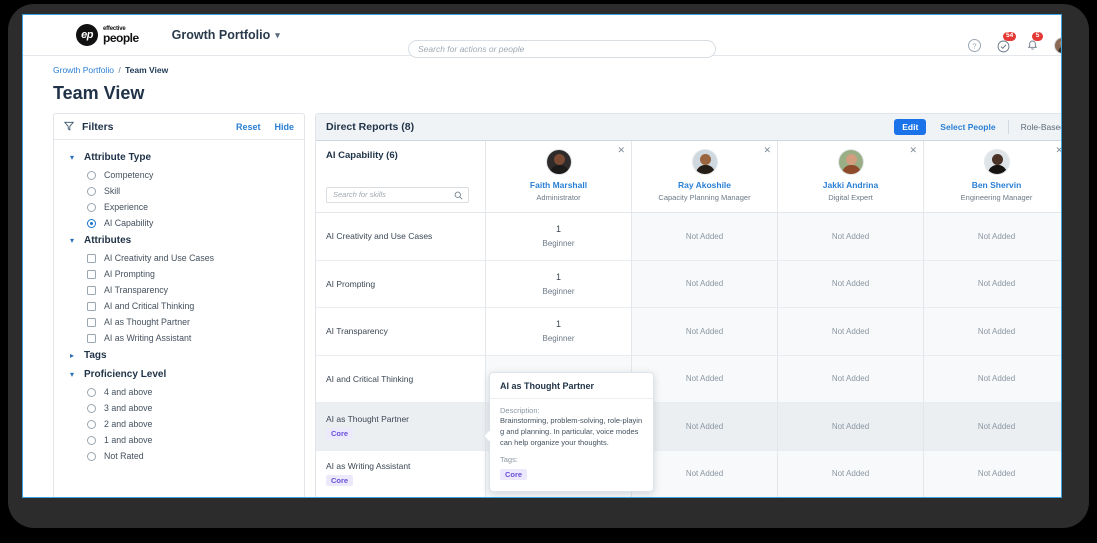  I want to click on portfolio-selector: Growth Portfolio ▾, so click(226, 35).